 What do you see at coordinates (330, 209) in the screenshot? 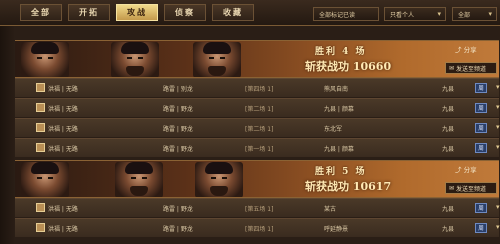
I see `target-name: 某古` at bounding box center [330, 209].